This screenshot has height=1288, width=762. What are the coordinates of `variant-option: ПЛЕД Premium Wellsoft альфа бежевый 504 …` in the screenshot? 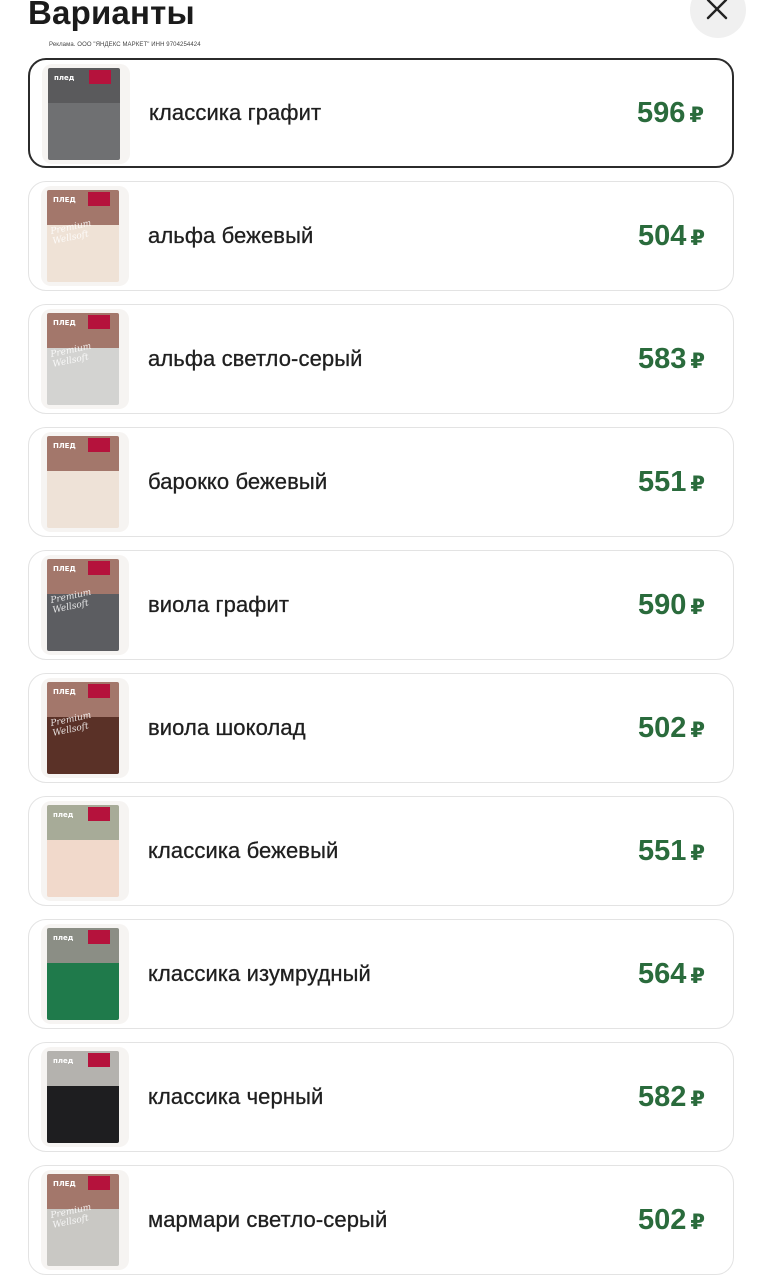 It's located at (381, 236).